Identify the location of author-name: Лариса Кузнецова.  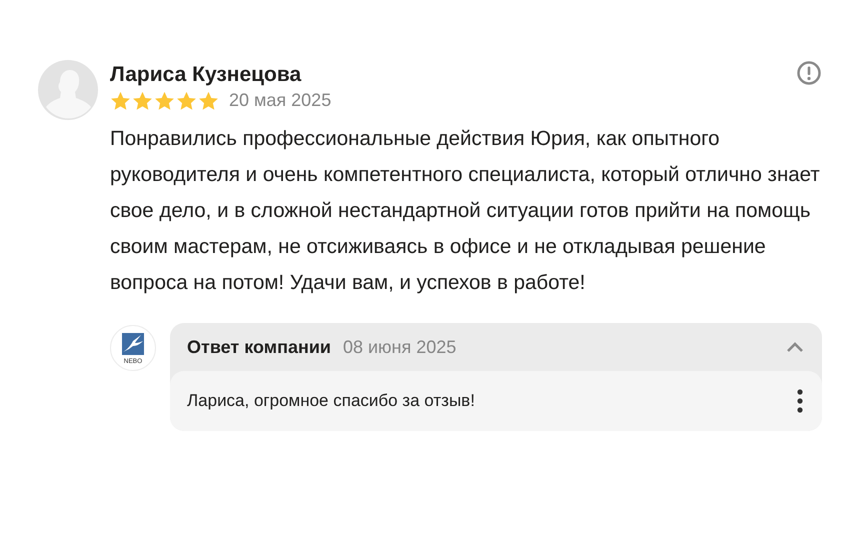
(206, 75).